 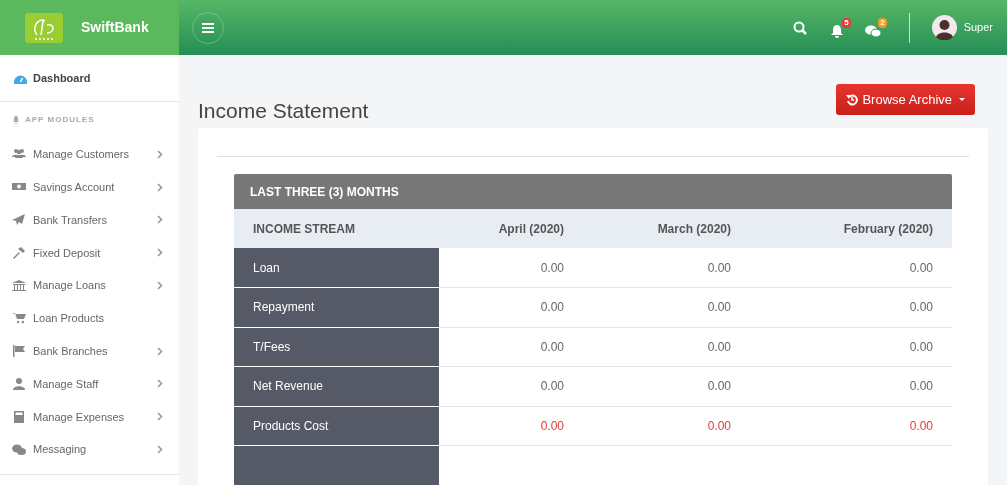 What do you see at coordinates (19, 154) in the screenshot?
I see `users-icon` at bounding box center [19, 154].